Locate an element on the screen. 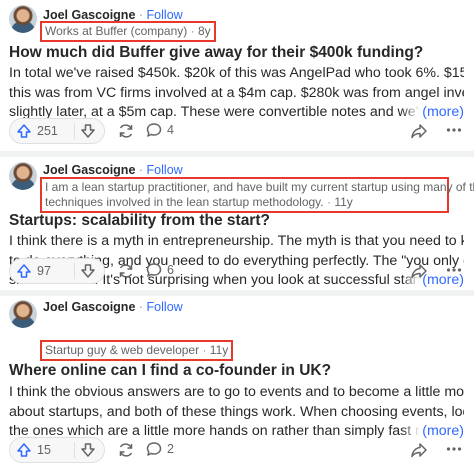 This screenshot has width=474, height=468. credential-highlight: Startup guy & web developer · 11y is located at coordinates (137, 350).